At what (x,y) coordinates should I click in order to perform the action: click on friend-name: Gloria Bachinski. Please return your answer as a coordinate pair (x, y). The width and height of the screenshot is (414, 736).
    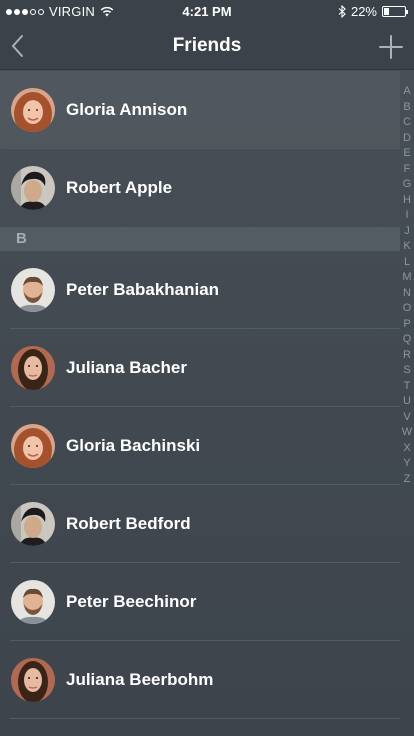
    Looking at the image, I should click on (133, 445).